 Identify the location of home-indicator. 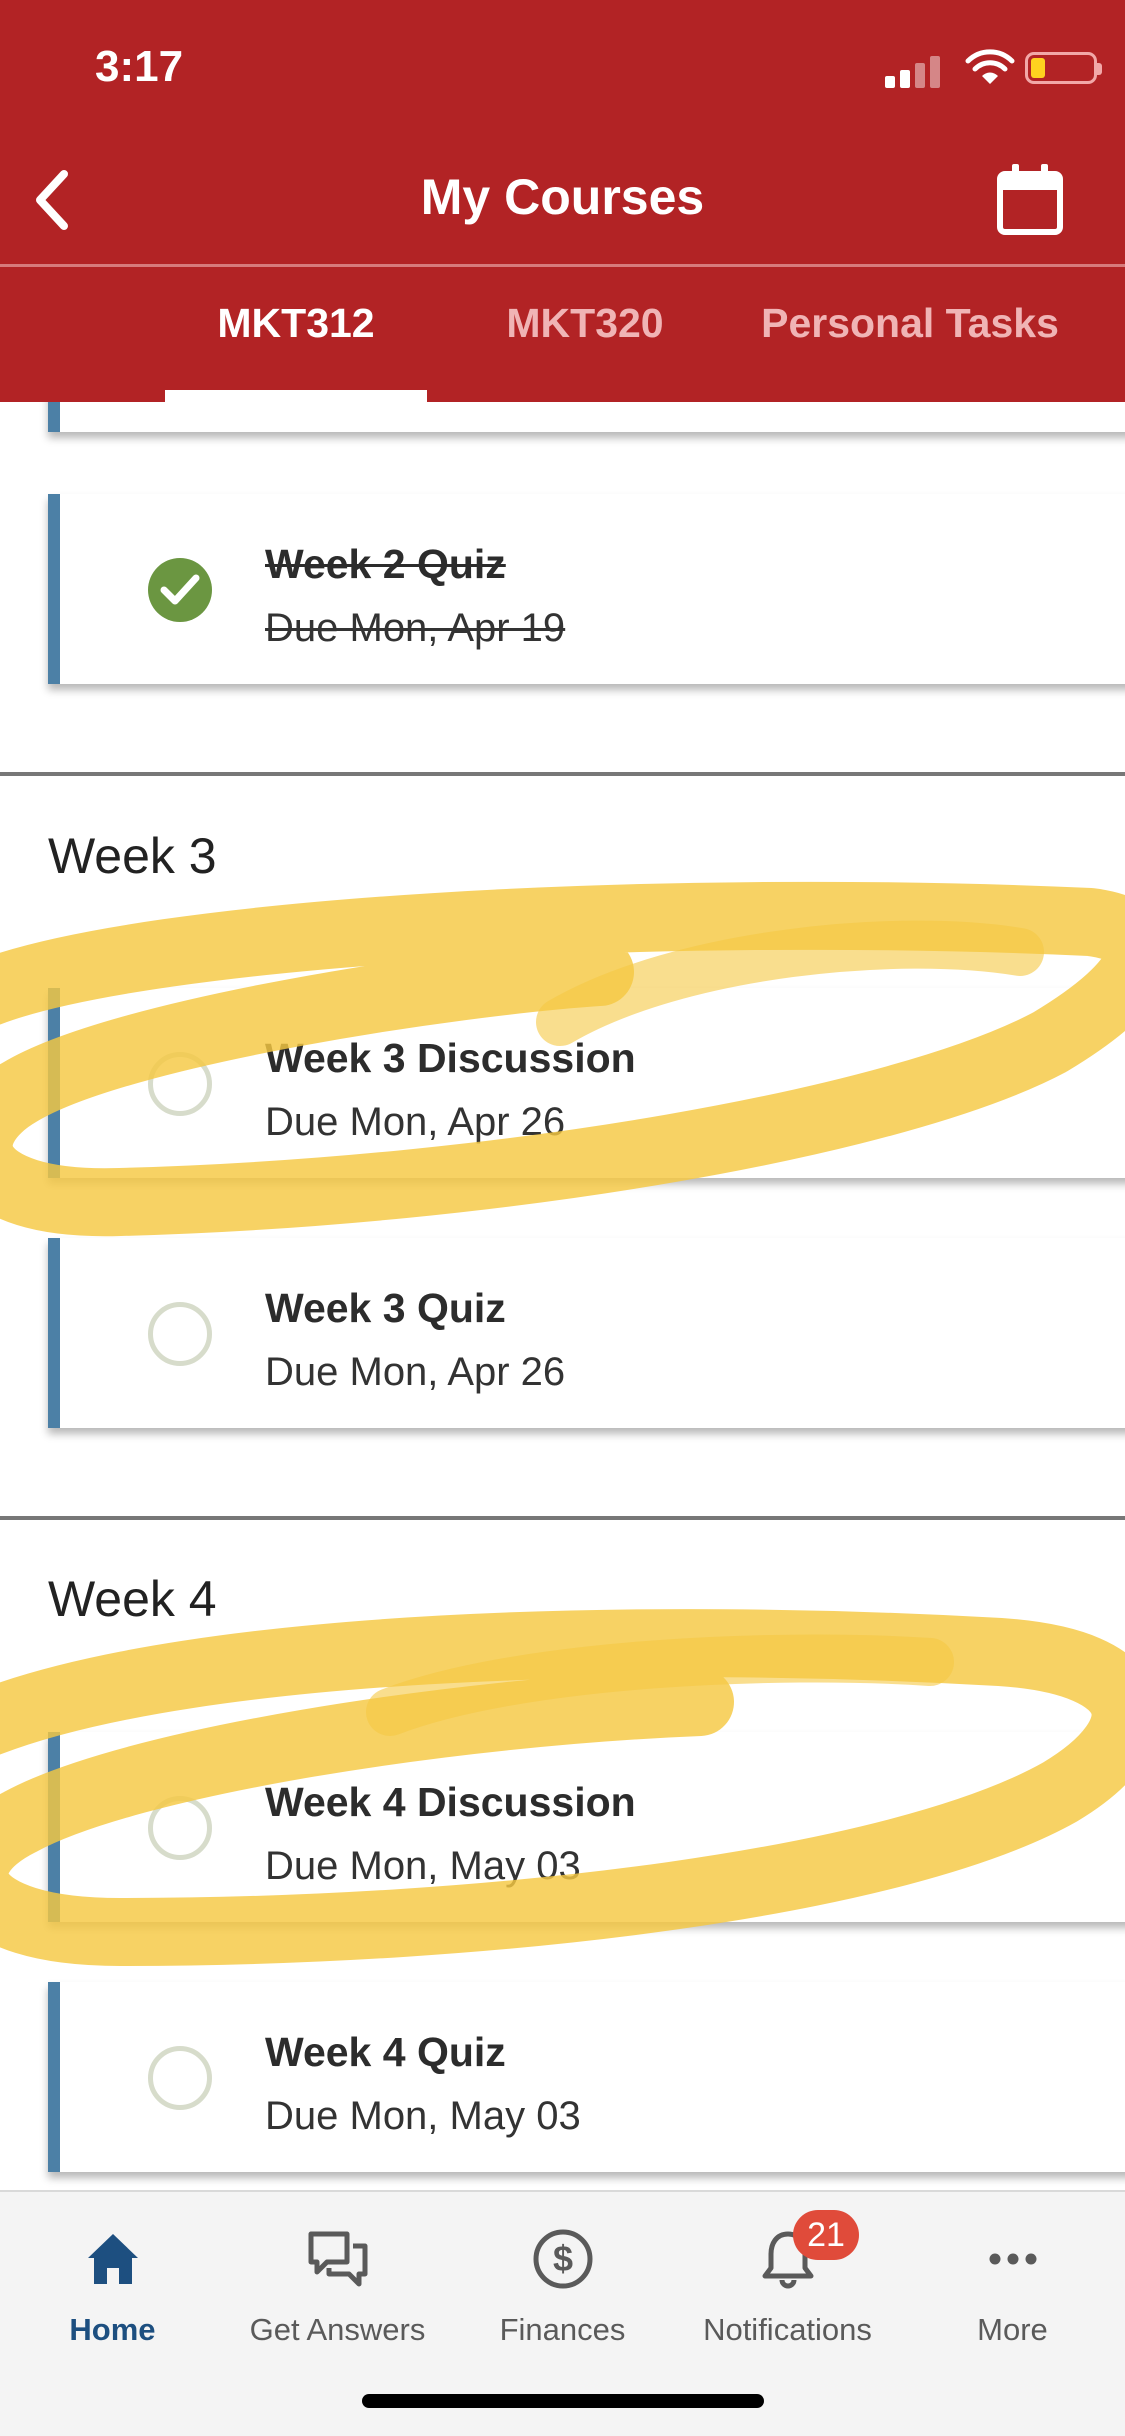
(563, 2401).